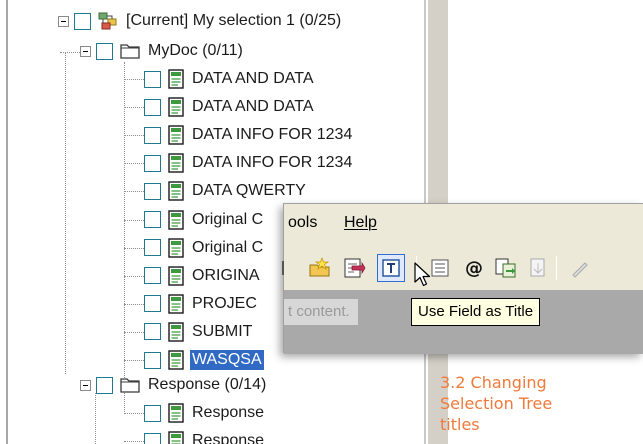 The image size is (643, 444). What do you see at coordinates (104, 51) in the screenshot?
I see `mydoc-checkbox` at bounding box center [104, 51].